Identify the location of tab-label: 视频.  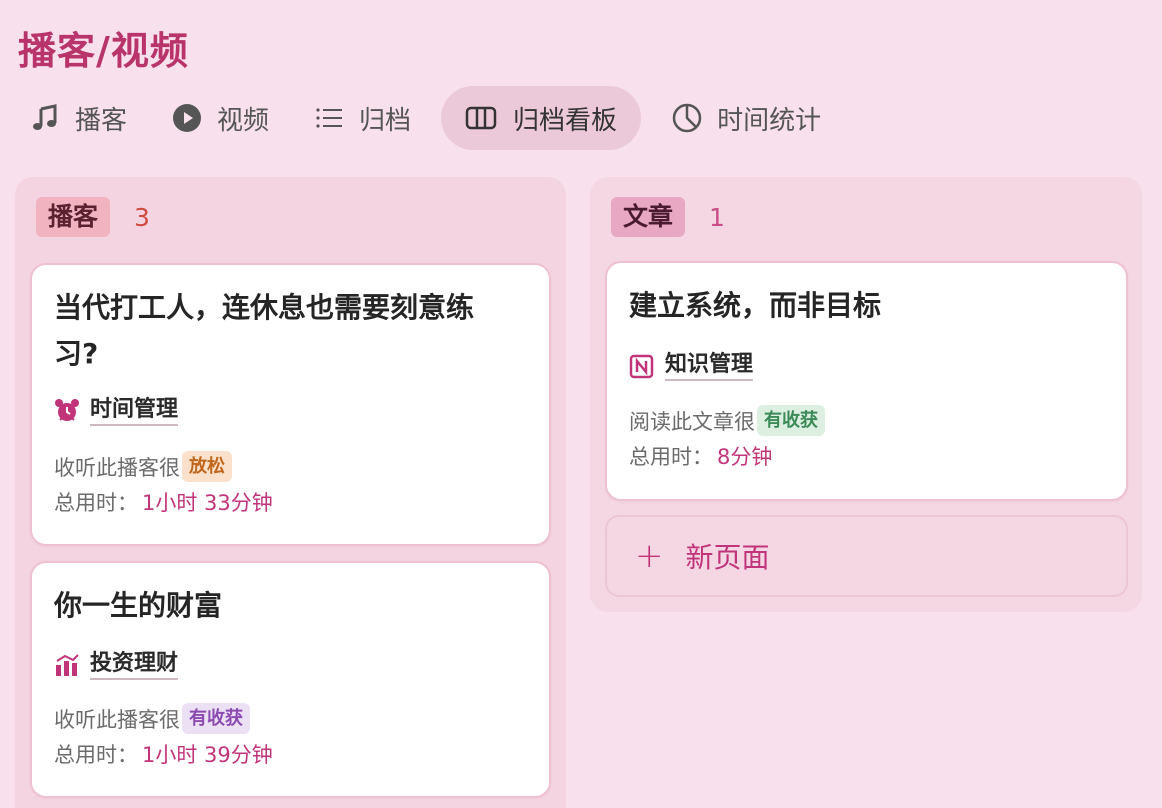
(243, 120).